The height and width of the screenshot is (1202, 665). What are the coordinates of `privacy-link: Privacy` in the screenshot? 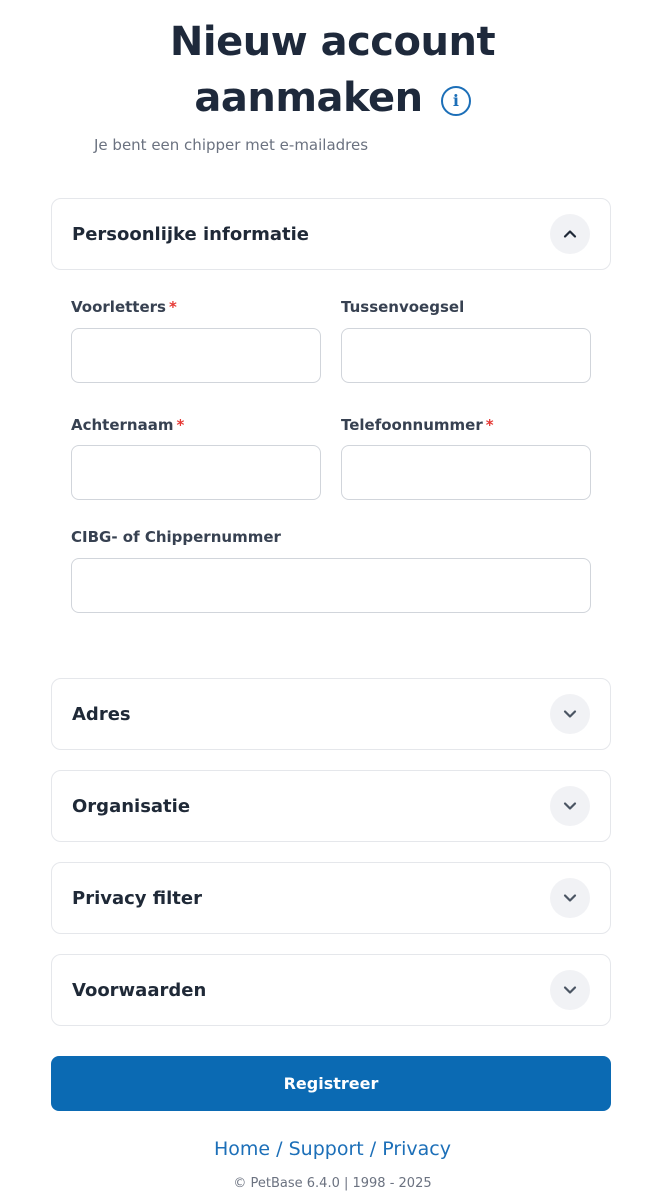 It's located at (416, 1149).